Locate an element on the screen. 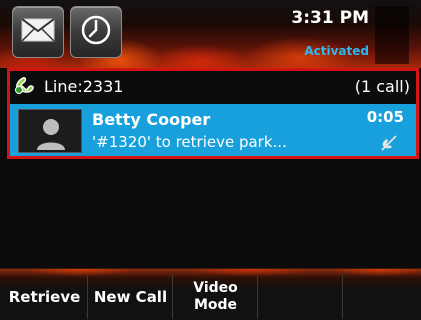 The image size is (421, 320). clock-icon is located at coordinates (96, 32).